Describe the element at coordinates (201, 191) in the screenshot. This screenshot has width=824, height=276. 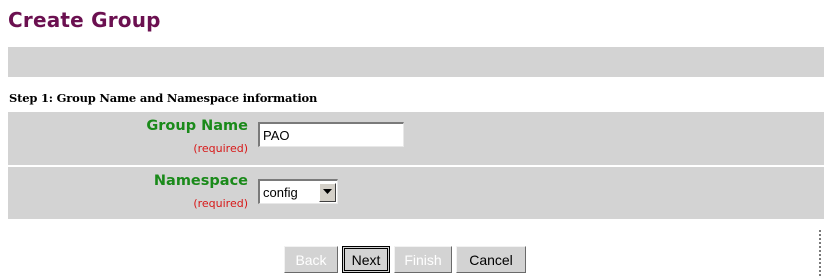
I see `namespace-label-cell: Namespace (required)` at that location.